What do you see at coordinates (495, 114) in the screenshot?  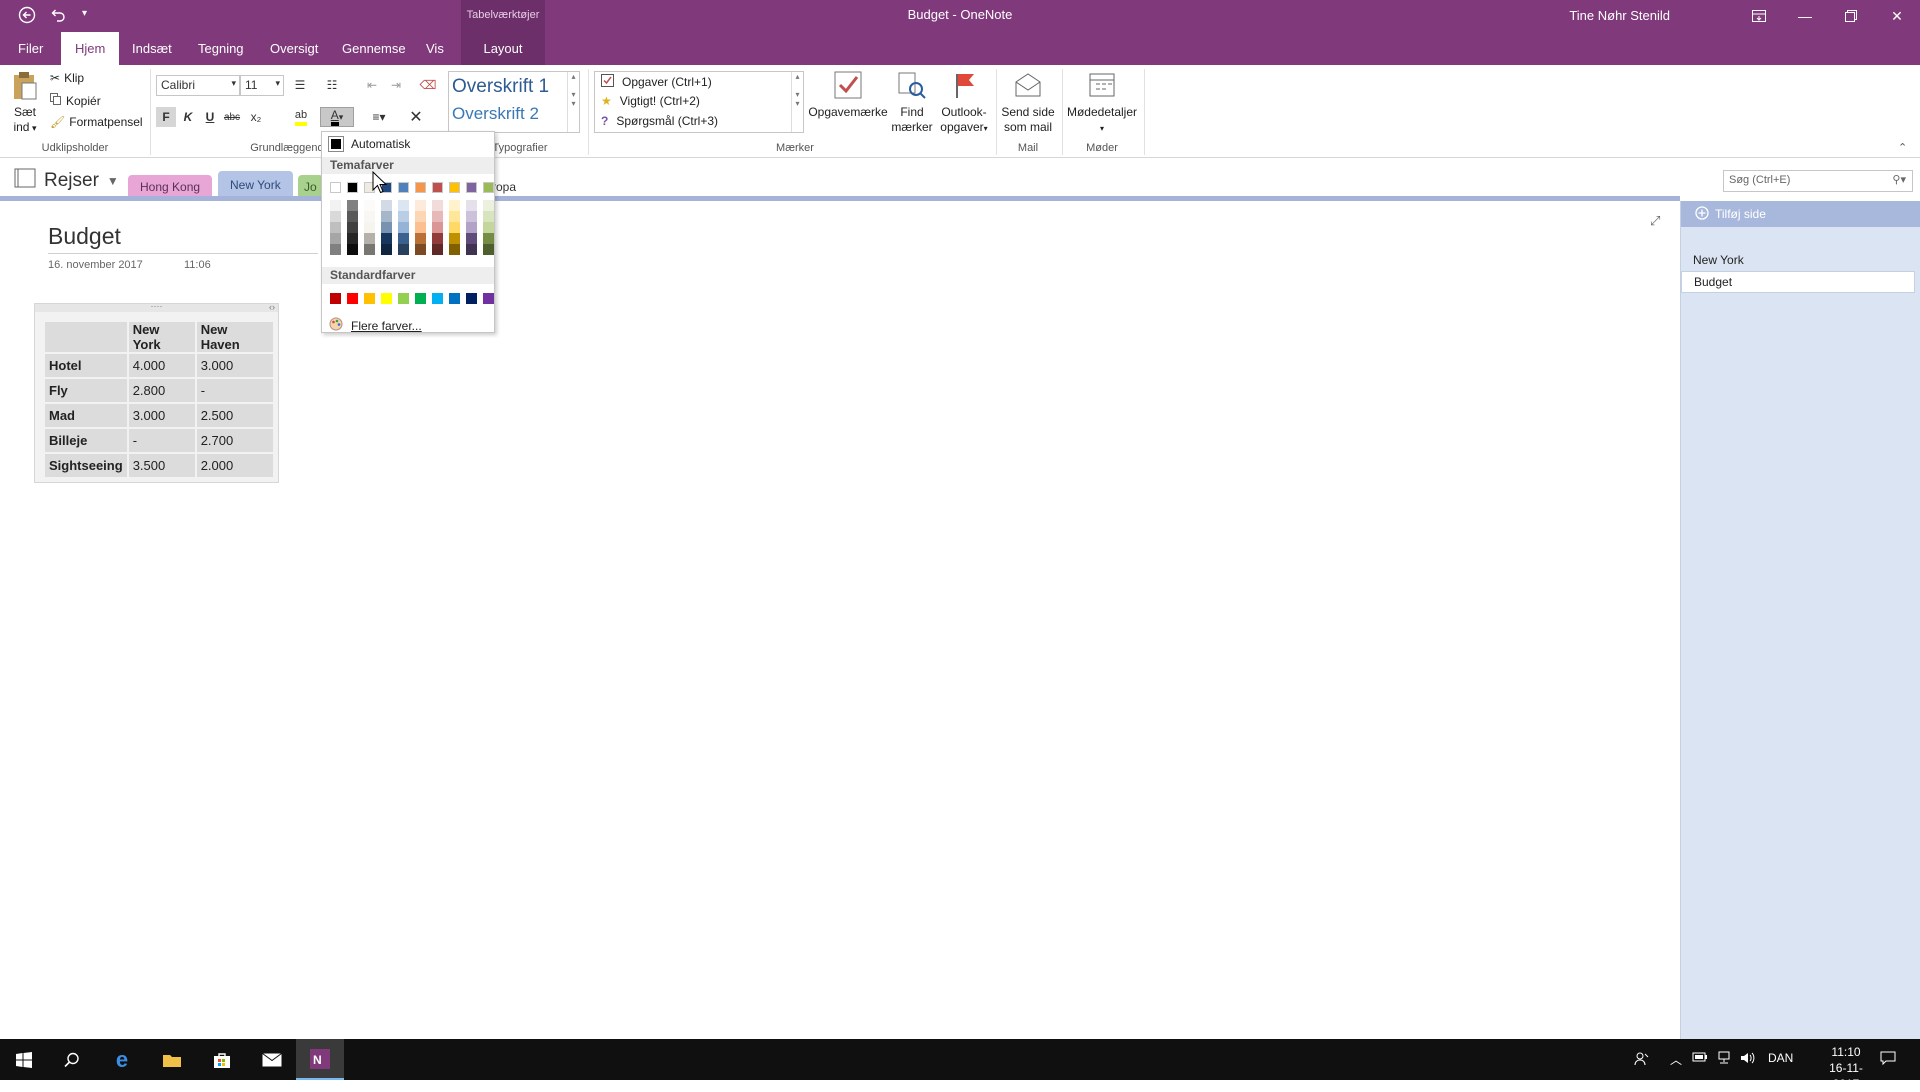 I see `style-heading-2: Overskrift 2` at bounding box center [495, 114].